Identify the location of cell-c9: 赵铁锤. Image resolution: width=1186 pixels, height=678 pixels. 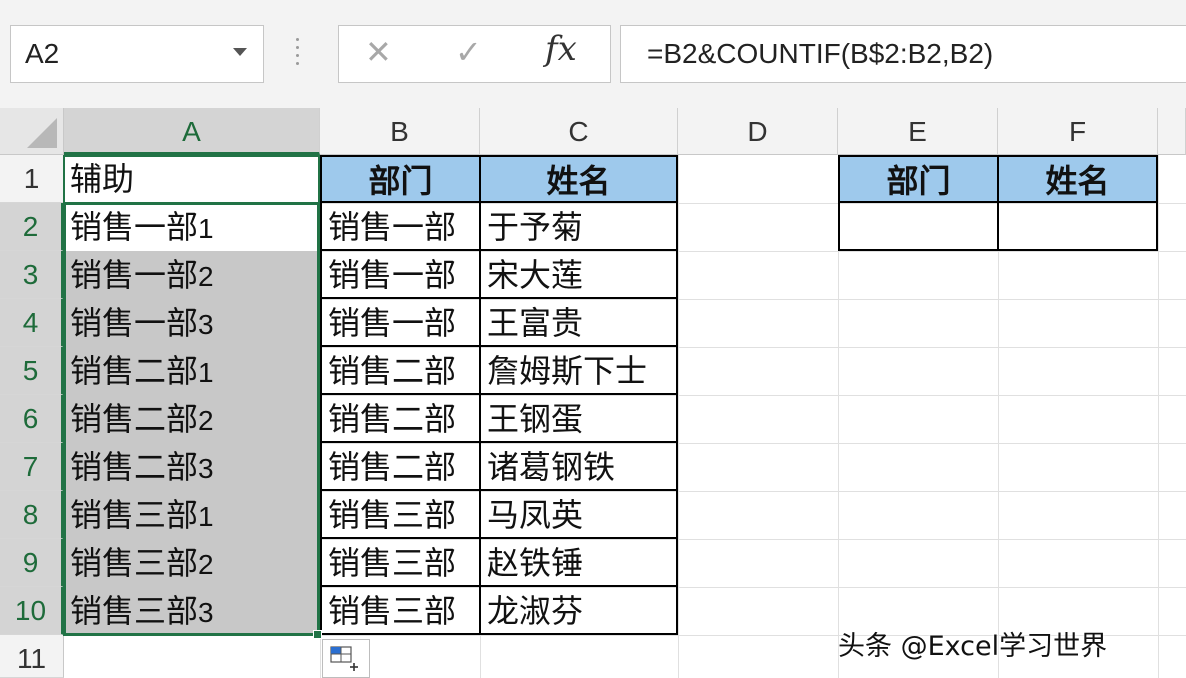
(578, 562).